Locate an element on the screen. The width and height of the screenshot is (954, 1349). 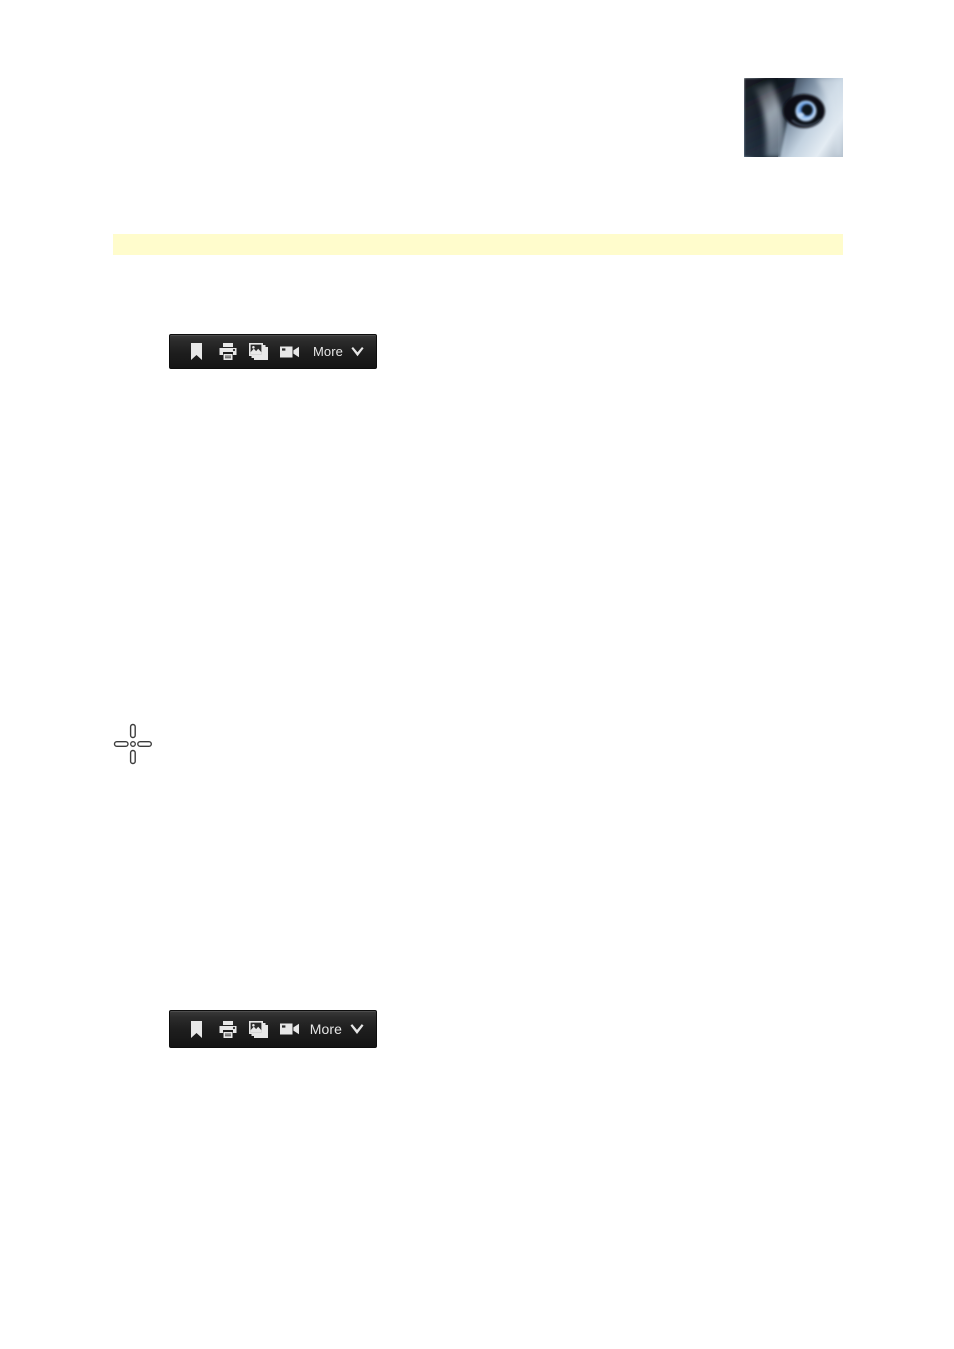
wolf-eye-photo is located at coordinates (793, 117).